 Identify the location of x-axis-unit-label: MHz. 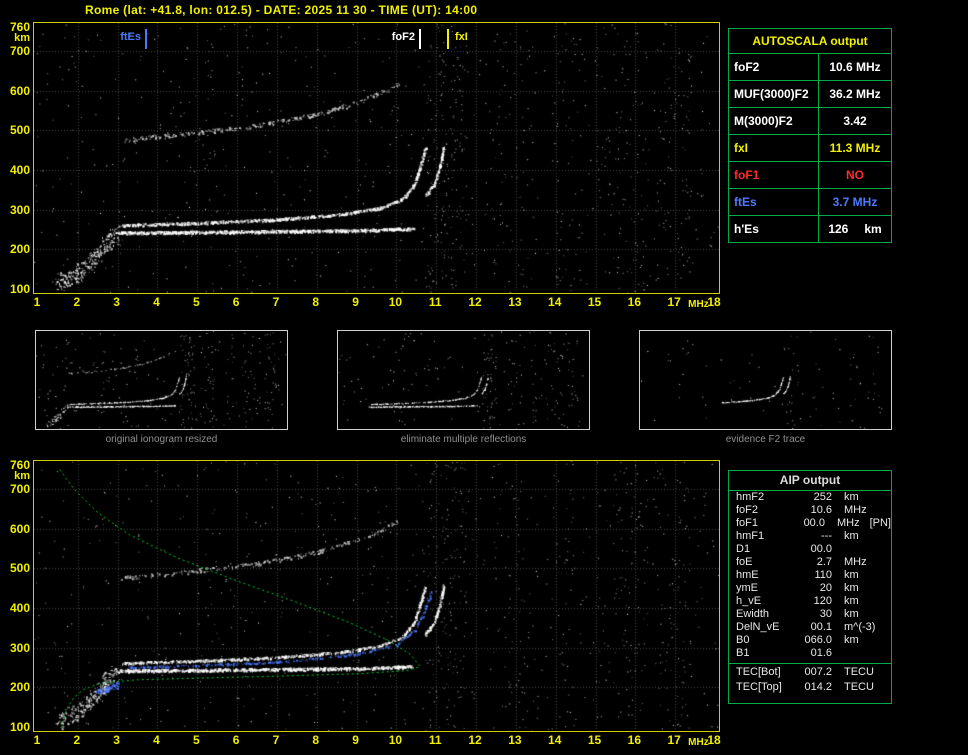
(698, 742).